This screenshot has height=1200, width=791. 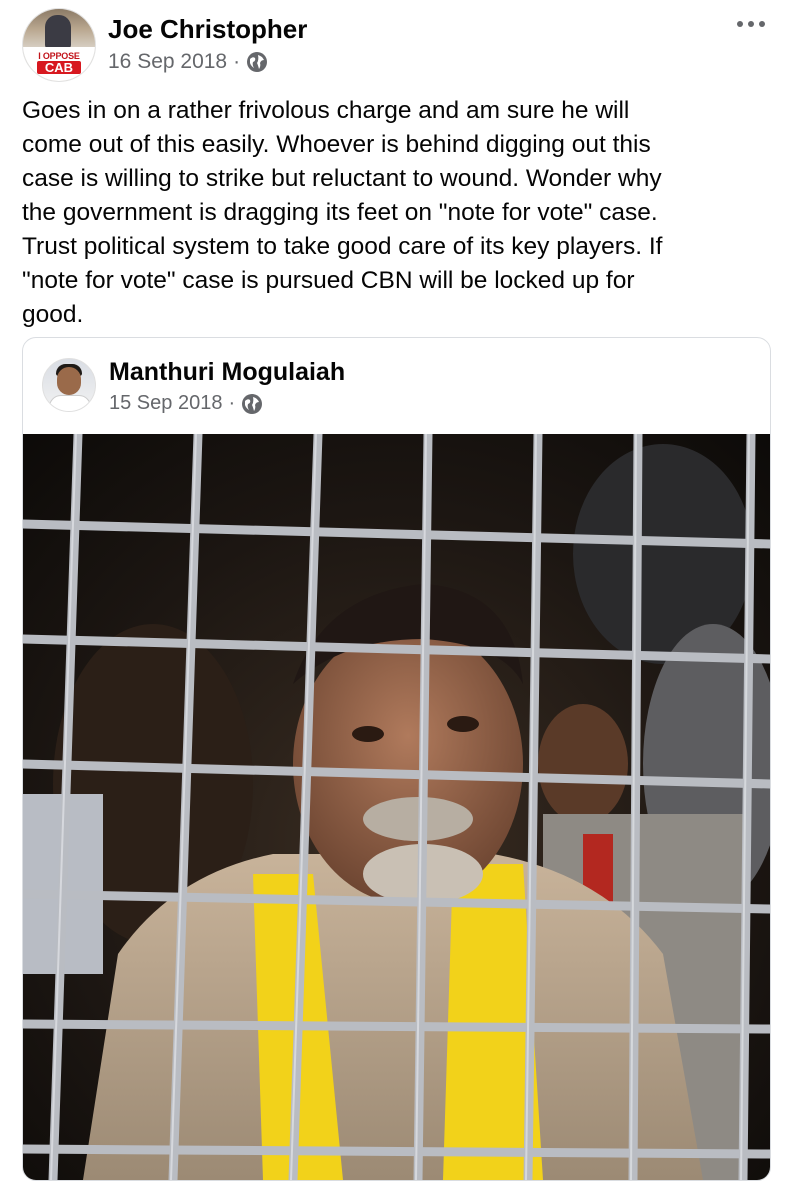 What do you see at coordinates (227, 372) in the screenshot?
I see `shared-author-name: Manthuri Mogulaiah` at bounding box center [227, 372].